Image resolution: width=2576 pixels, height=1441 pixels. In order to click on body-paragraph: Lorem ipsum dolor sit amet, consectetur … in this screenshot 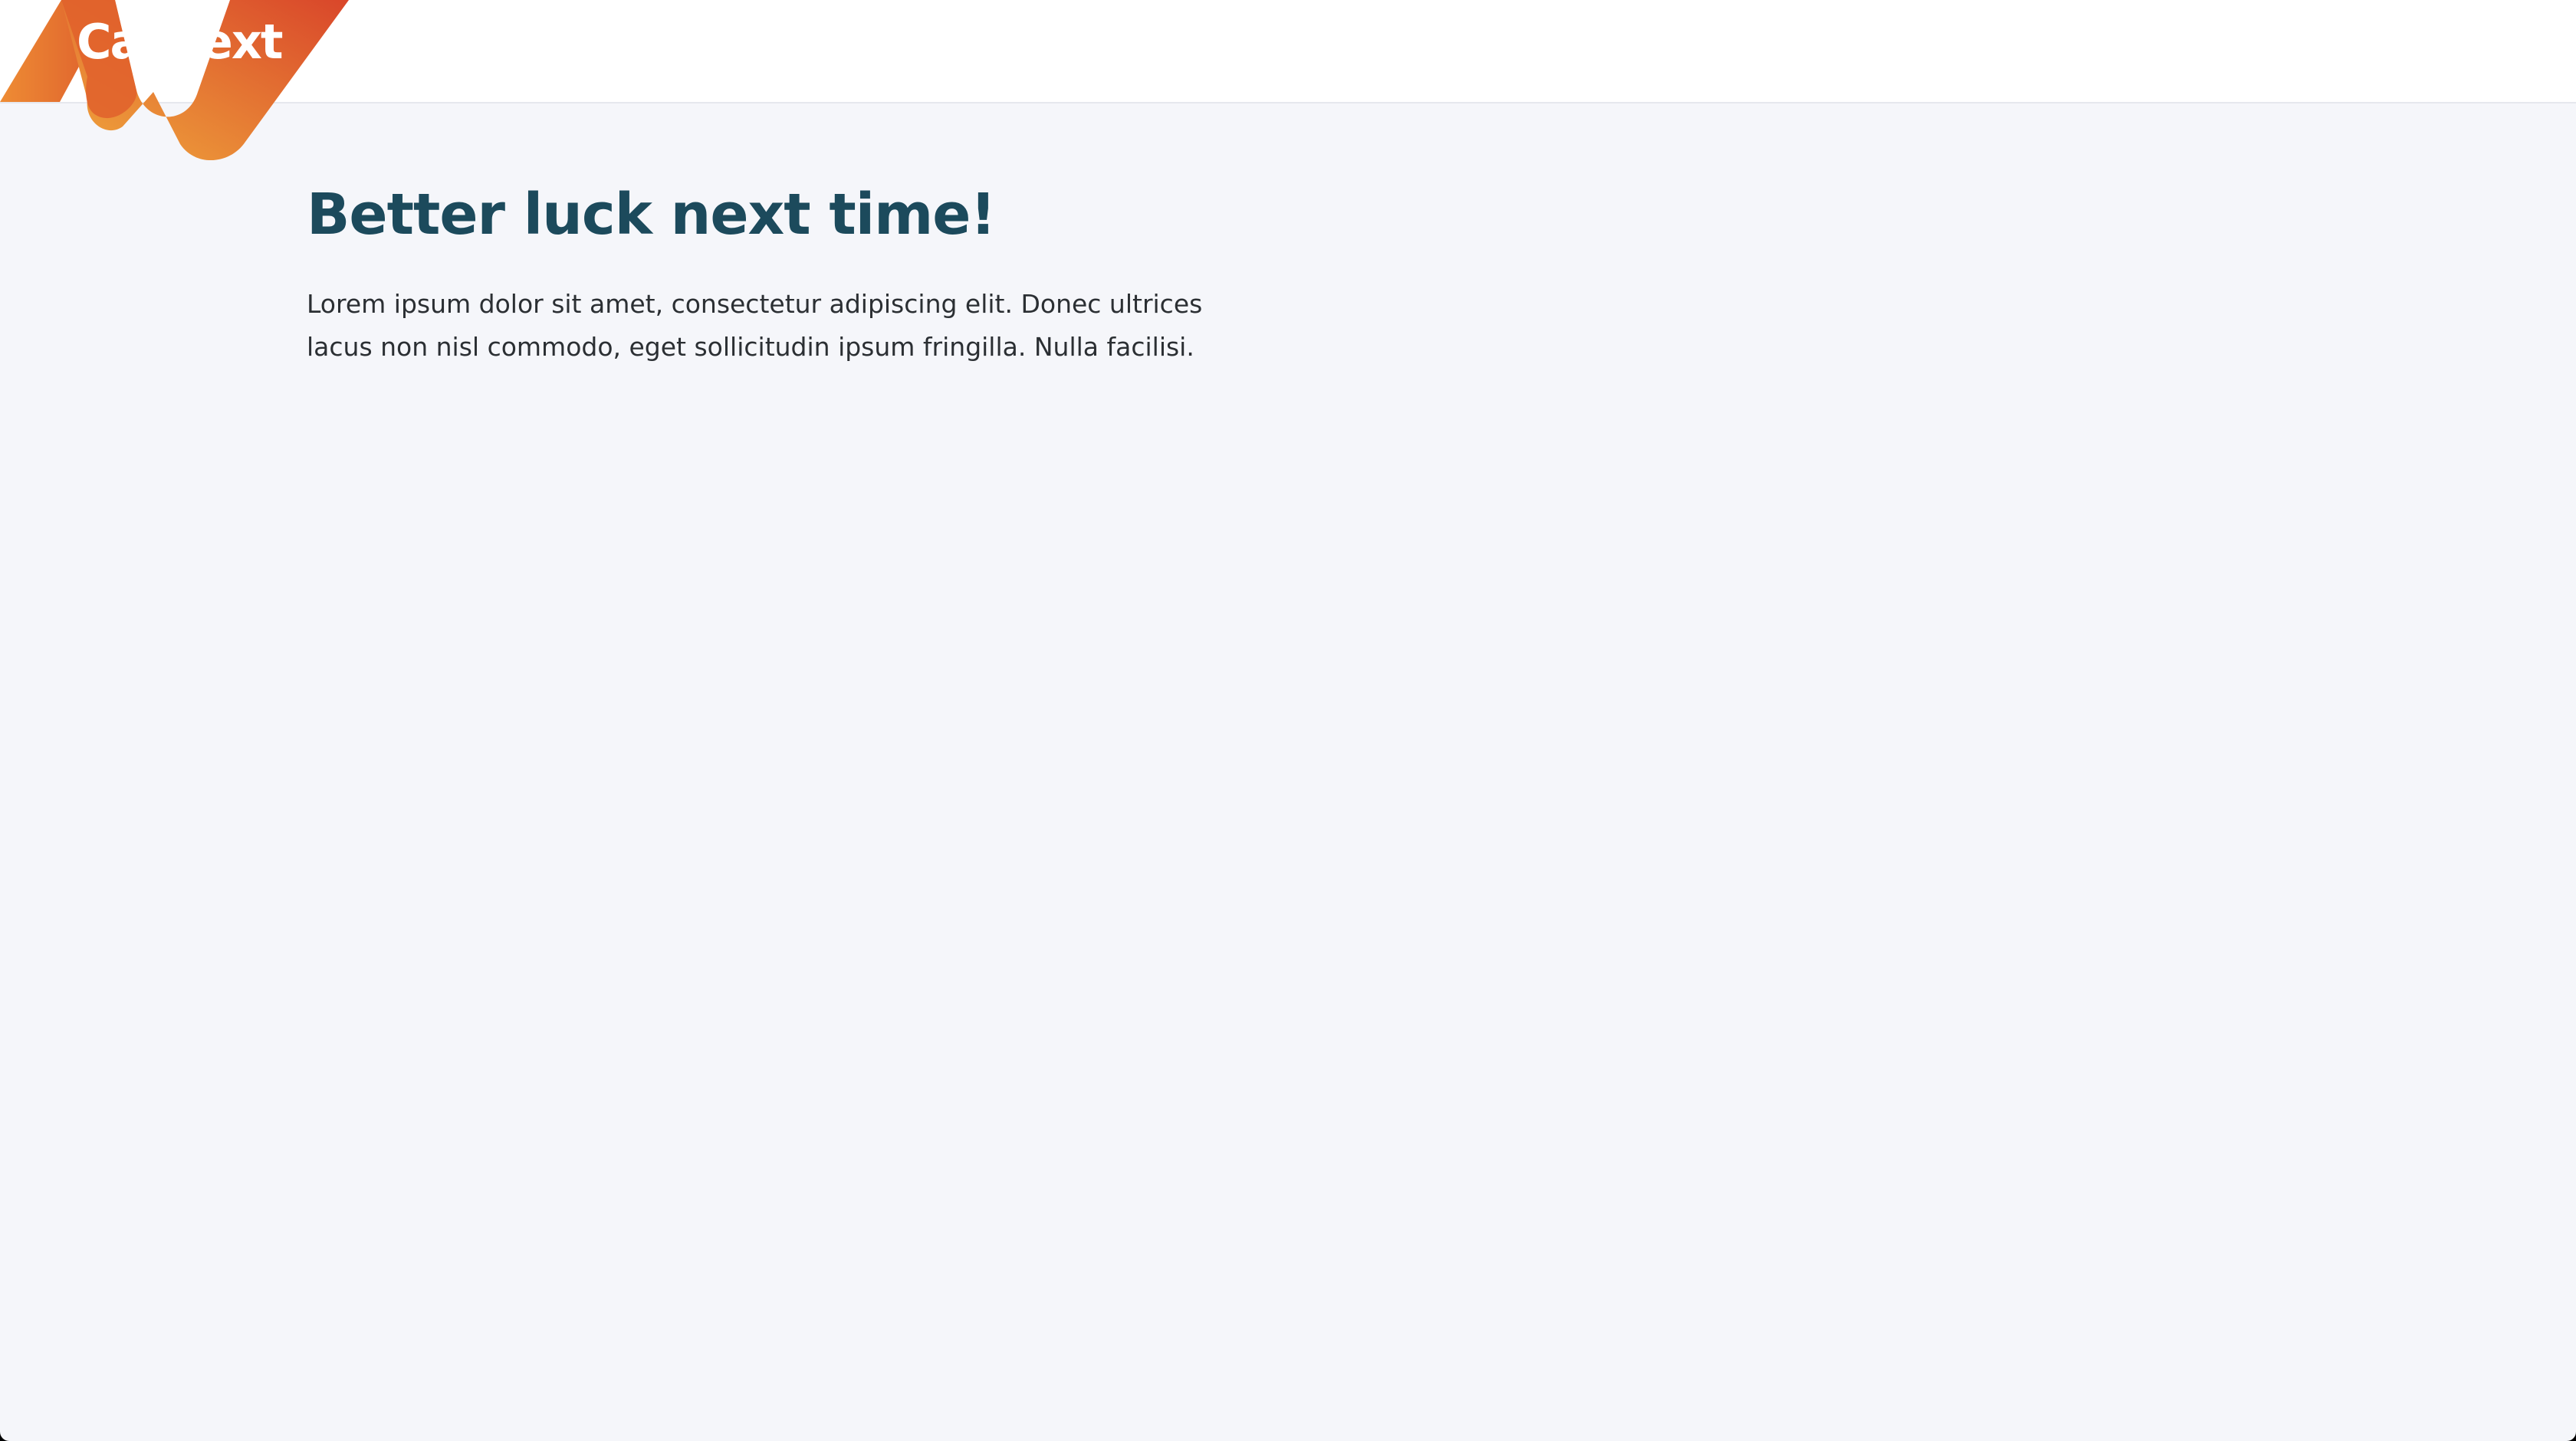, I will do `click(755, 325)`.